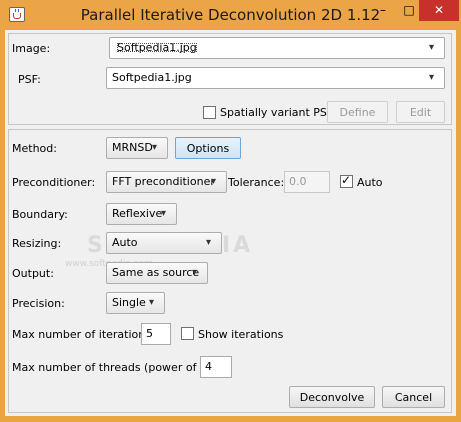  I want to click on image-label: Image:, so click(31, 48).